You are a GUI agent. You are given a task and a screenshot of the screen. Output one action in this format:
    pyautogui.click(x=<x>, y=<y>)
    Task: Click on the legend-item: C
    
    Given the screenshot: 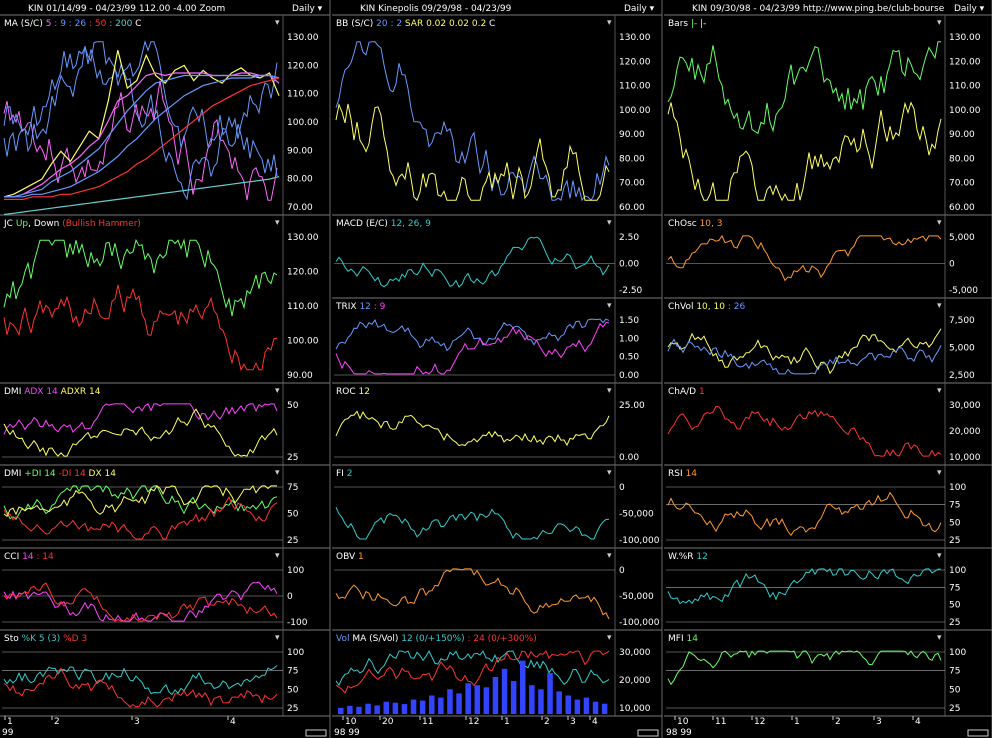 What is the action you would take?
    pyautogui.click(x=490, y=24)
    